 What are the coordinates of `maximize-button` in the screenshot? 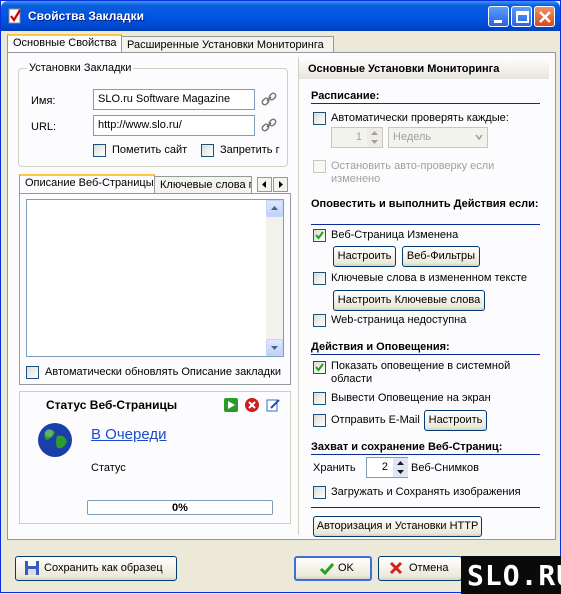 It's located at (521, 16).